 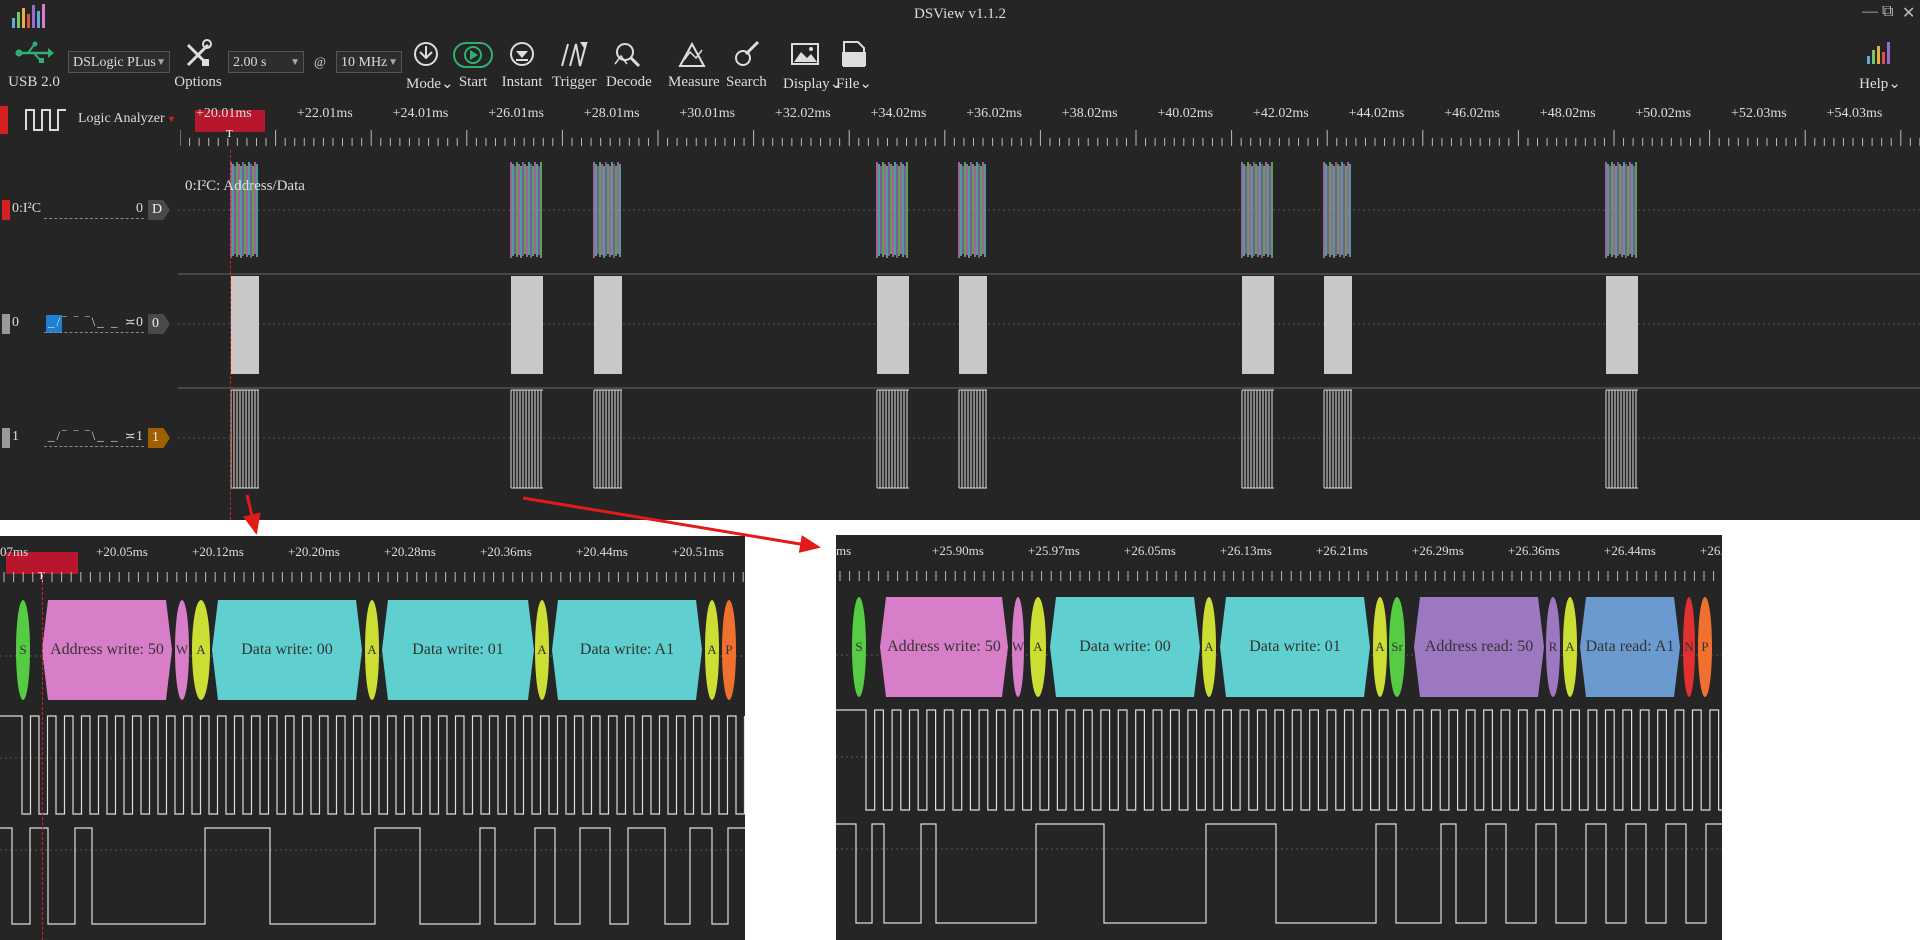 I want to click on decoder-segment: Data write: A1, so click(x=627, y=650).